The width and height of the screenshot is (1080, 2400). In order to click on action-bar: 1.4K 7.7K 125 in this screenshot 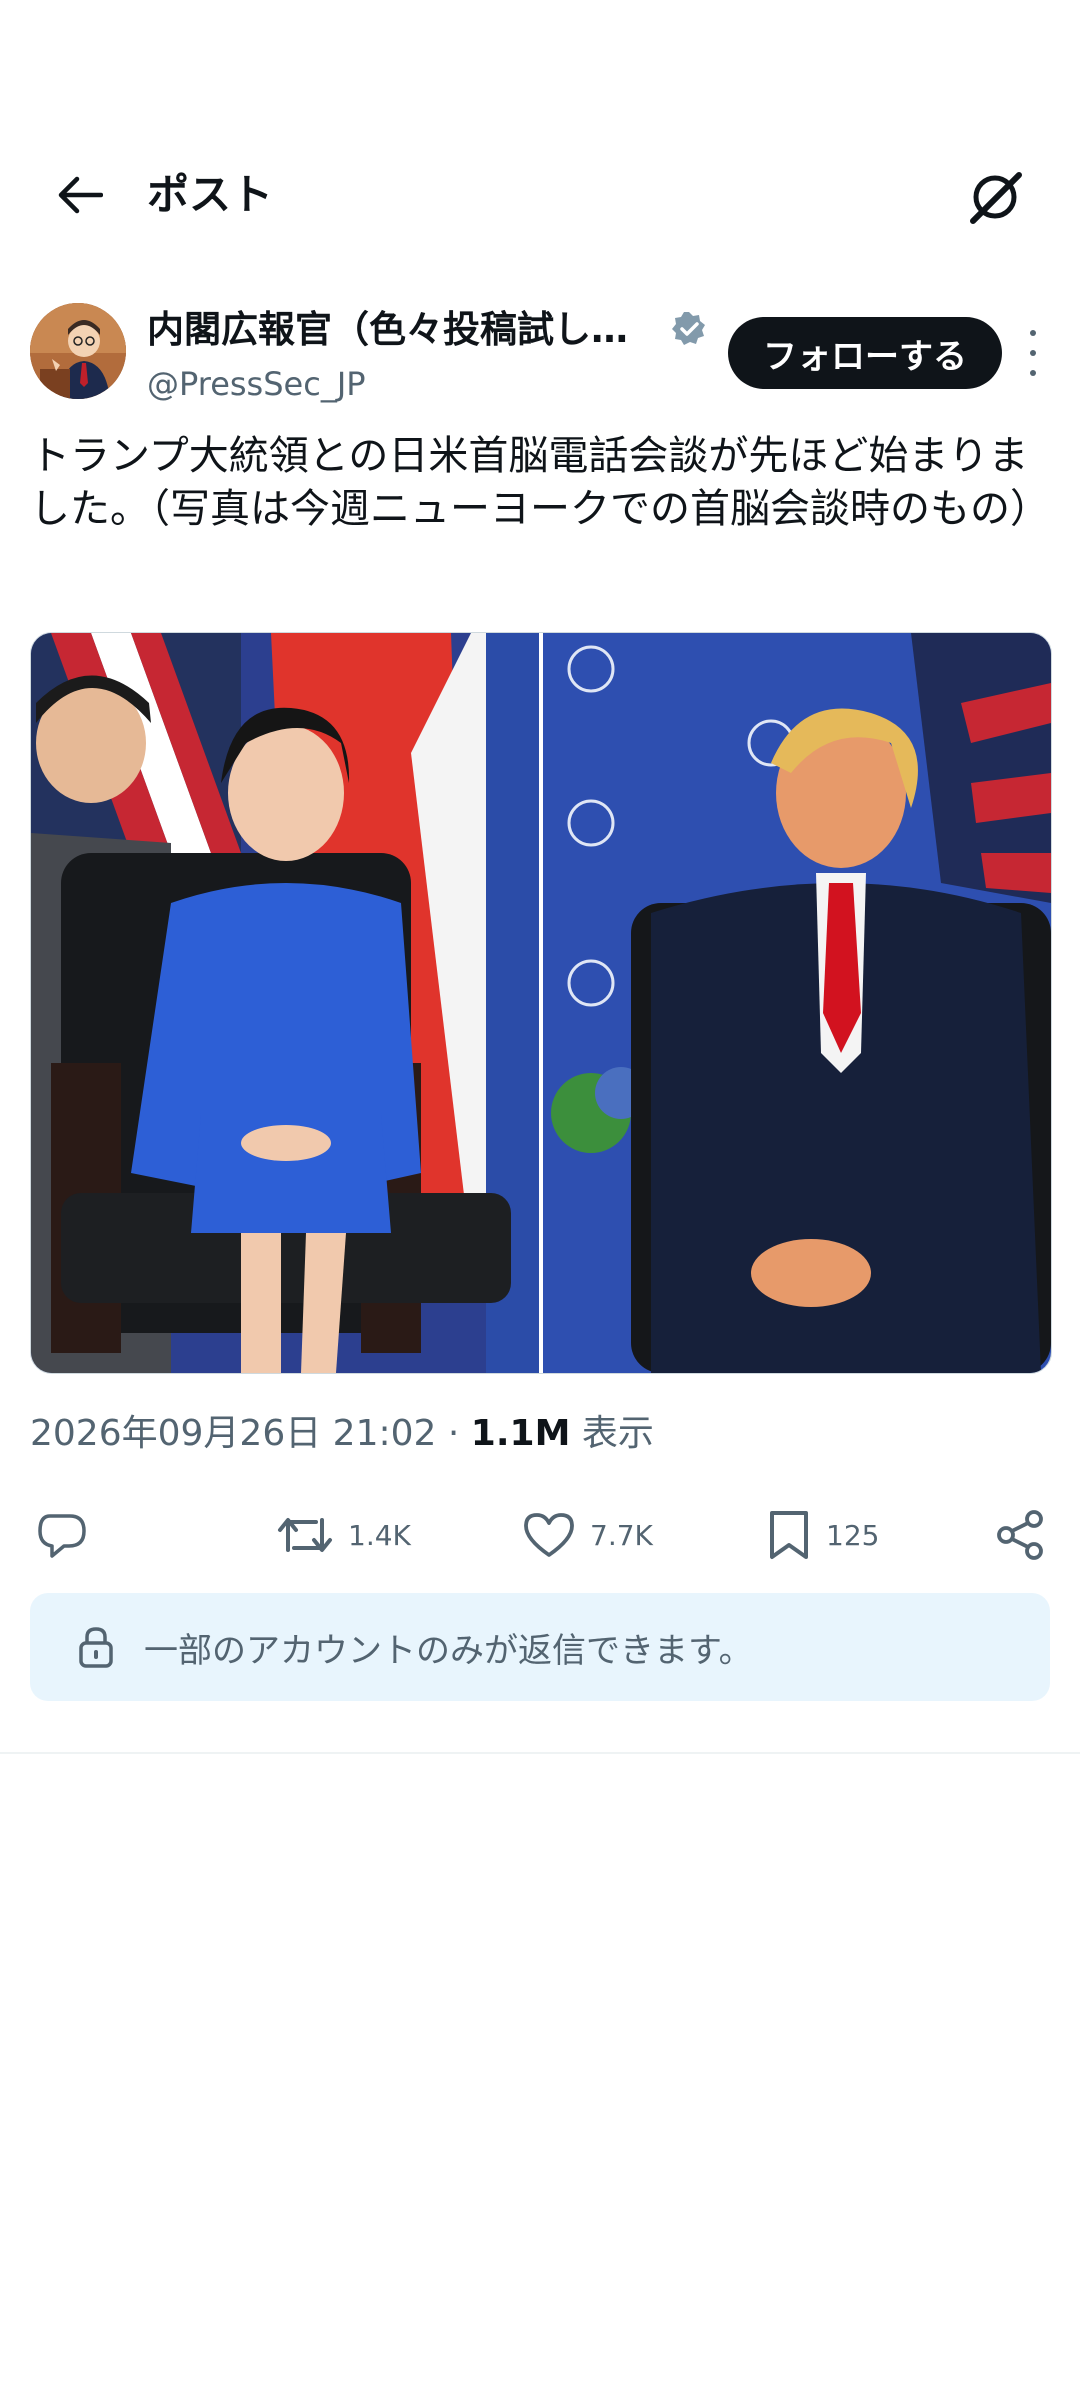, I will do `click(540, 1535)`.